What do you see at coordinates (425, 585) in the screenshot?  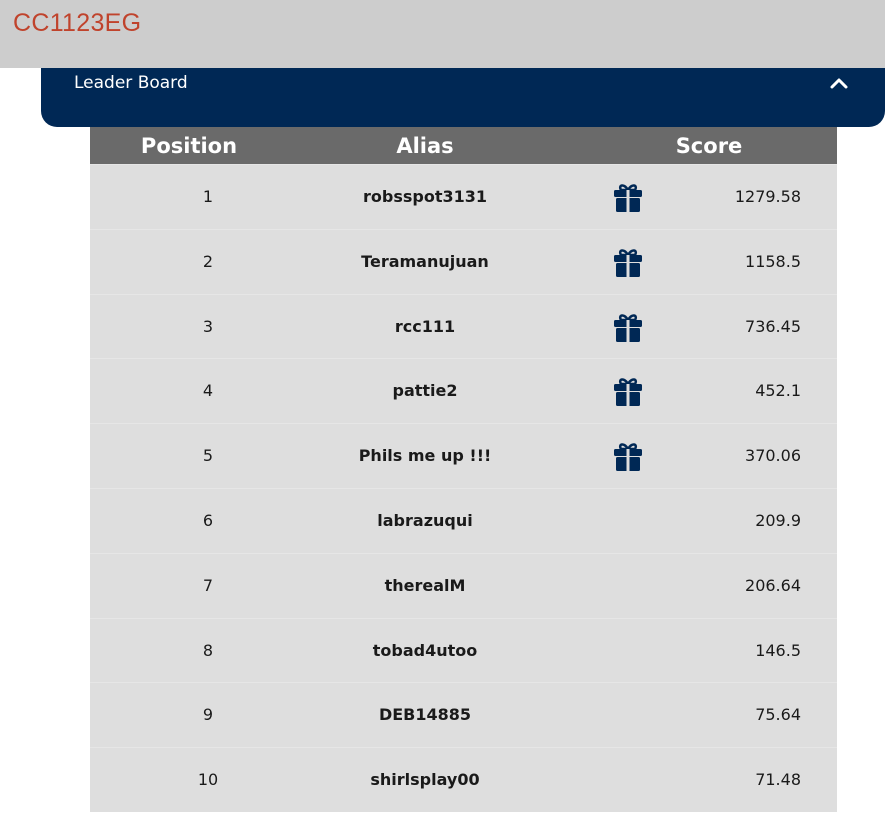 I see `alias-cell: therealM` at bounding box center [425, 585].